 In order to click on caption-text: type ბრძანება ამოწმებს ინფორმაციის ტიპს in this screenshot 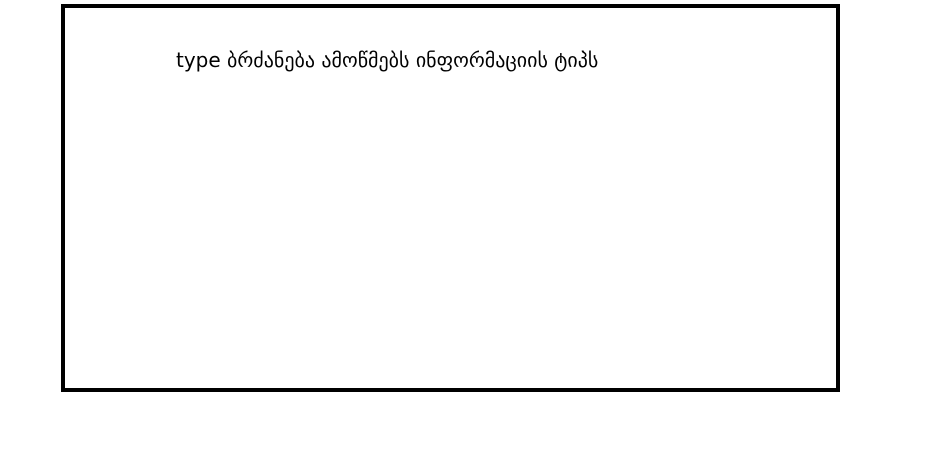, I will do `click(387, 60)`.